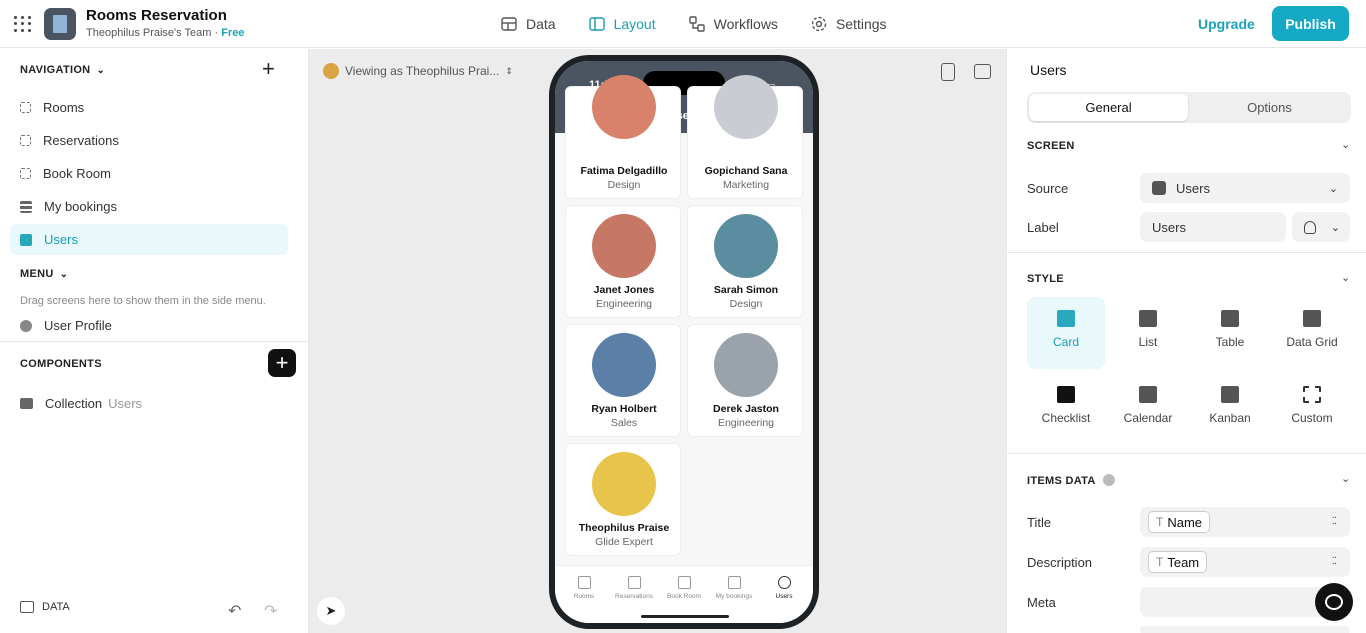  I want to click on component-collection: Collection Users, so click(149, 403).